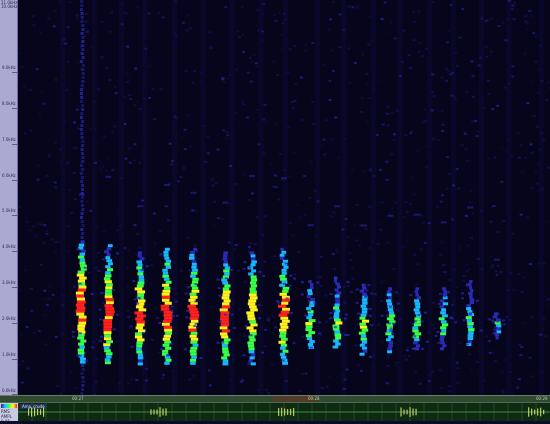 This screenshot has height=424, width=550. I want to click on waveform-plot, so click(284, 412).